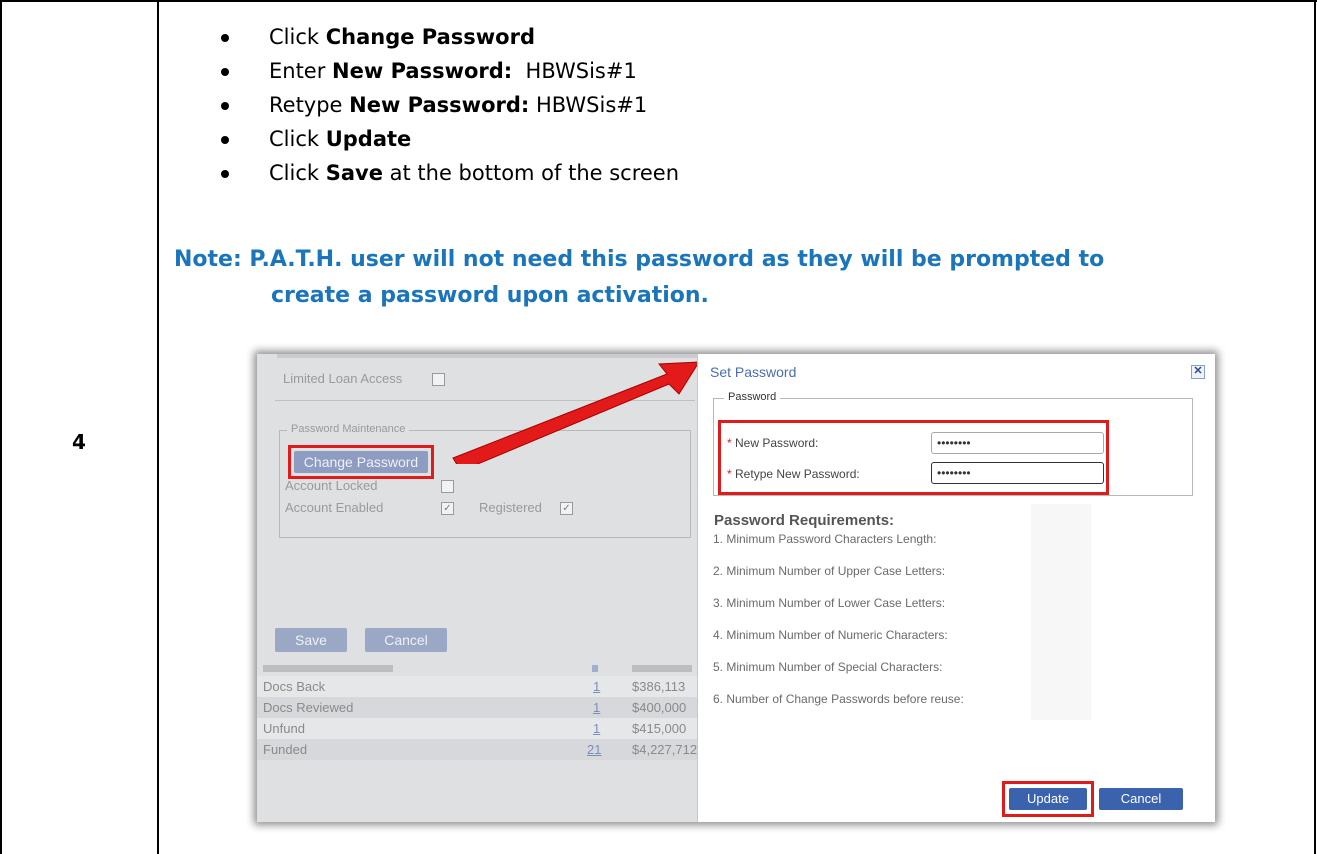 This screenshot has height=854, width=1317. Describe the element at coordinates (1048, 799) in the screenshot. I see `update-button-highlight` at that location.